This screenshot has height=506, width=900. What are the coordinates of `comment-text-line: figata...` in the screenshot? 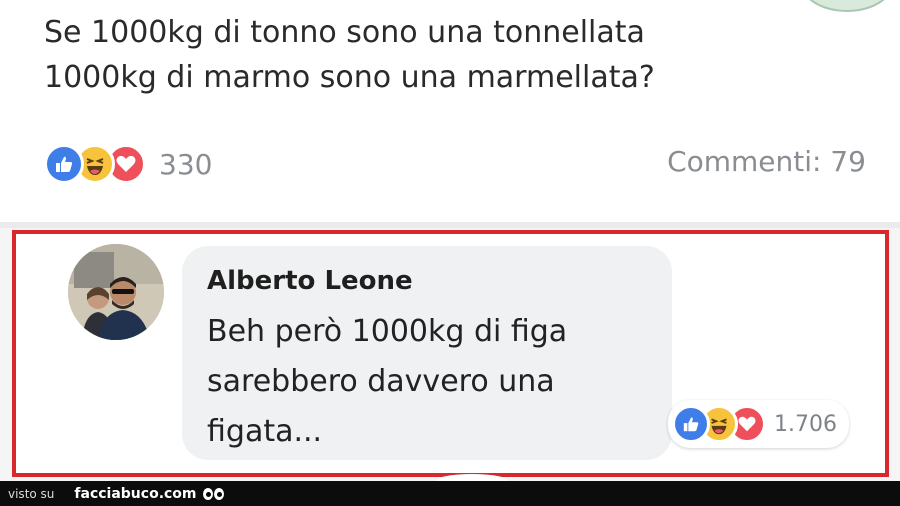 It's located at (265, 431).